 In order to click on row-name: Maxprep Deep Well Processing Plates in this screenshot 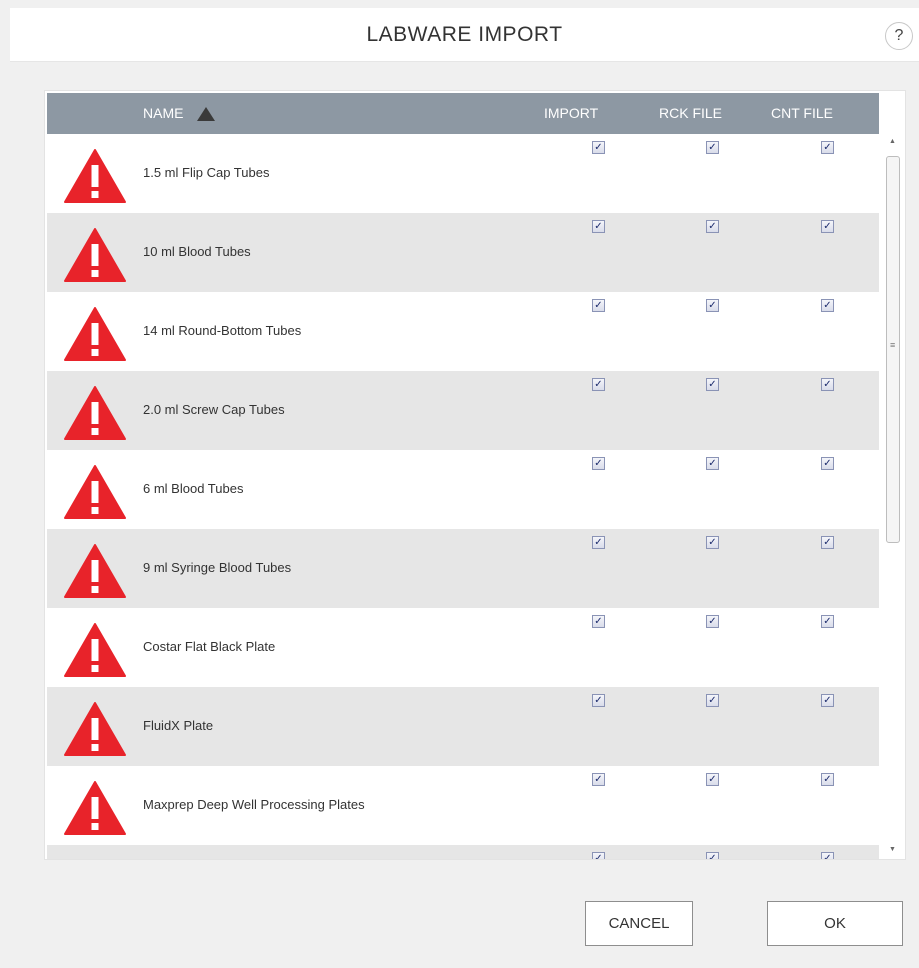, I will do `click(254, 804)`.